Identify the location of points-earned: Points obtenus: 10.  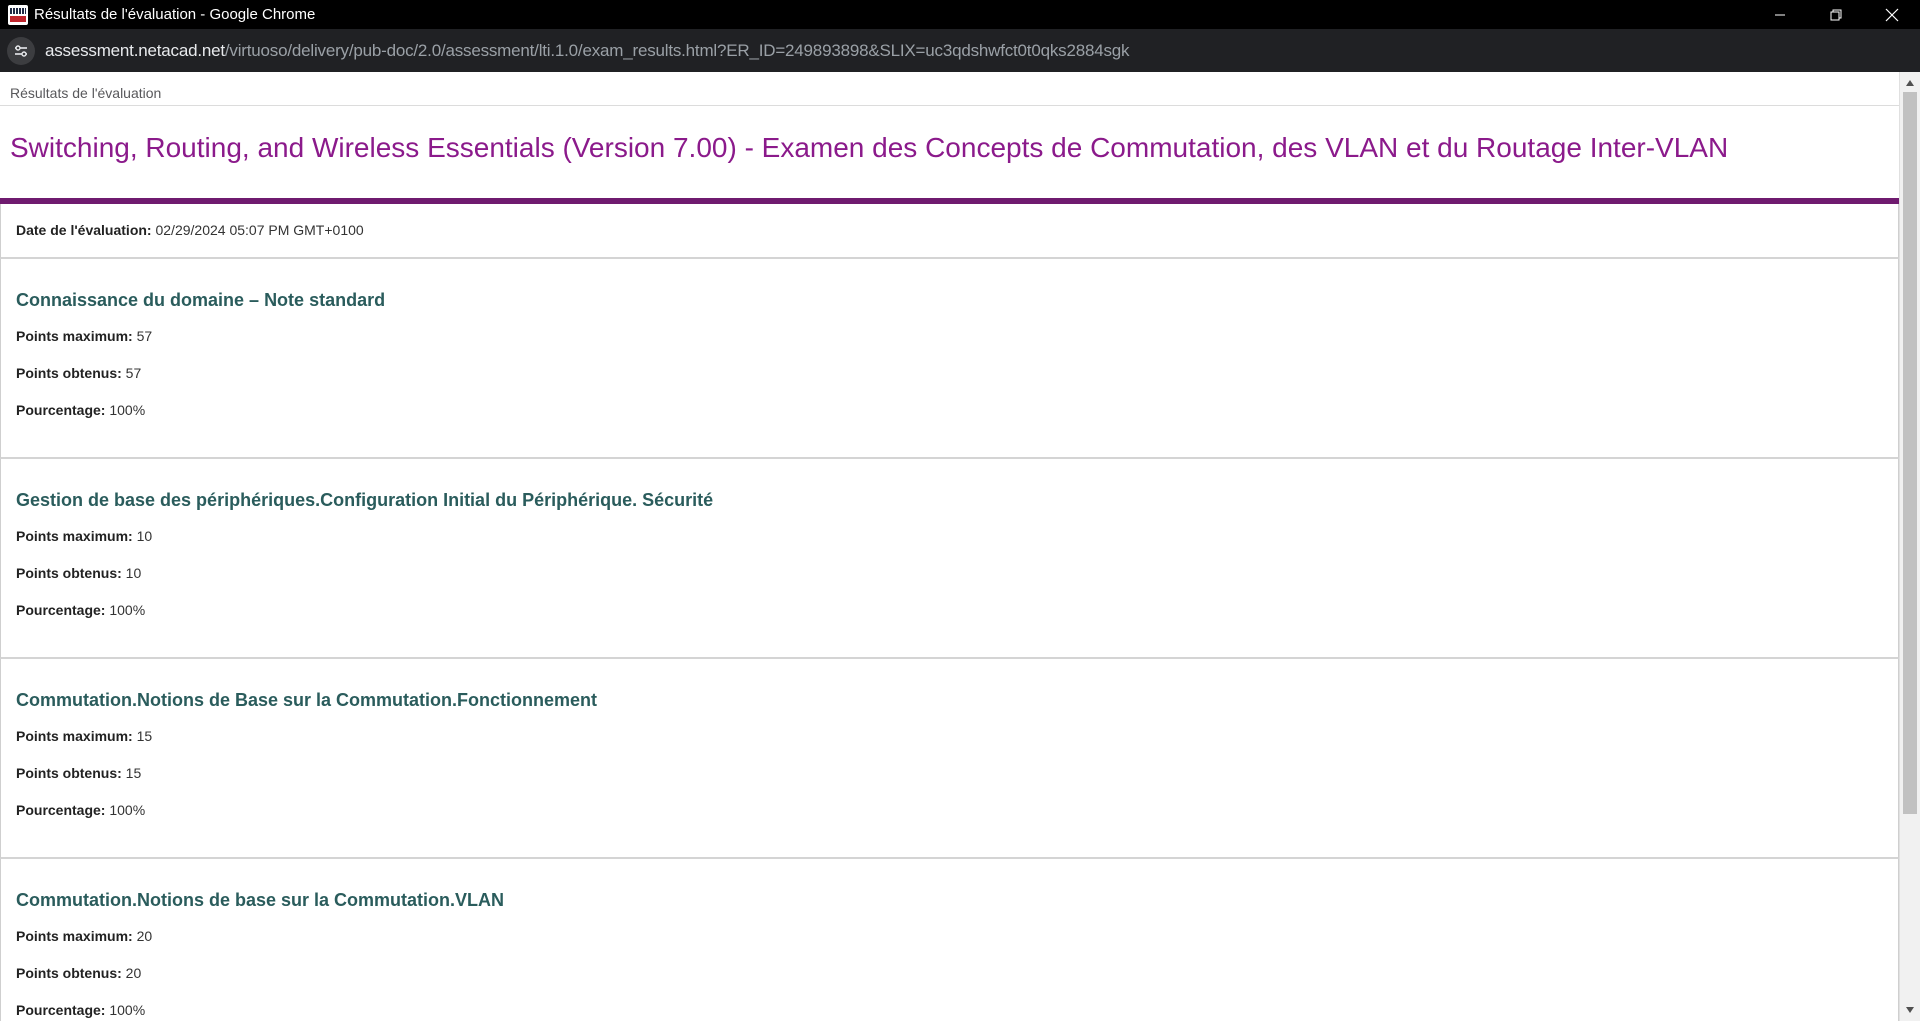
(957, 583).